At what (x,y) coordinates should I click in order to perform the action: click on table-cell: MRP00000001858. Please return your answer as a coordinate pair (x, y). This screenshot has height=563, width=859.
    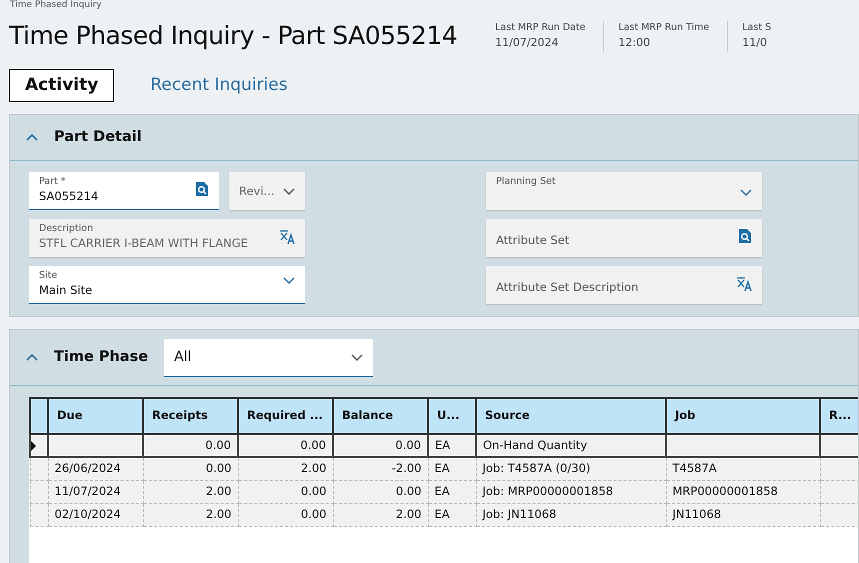
    Looking at the image, I should click on (743, 491).